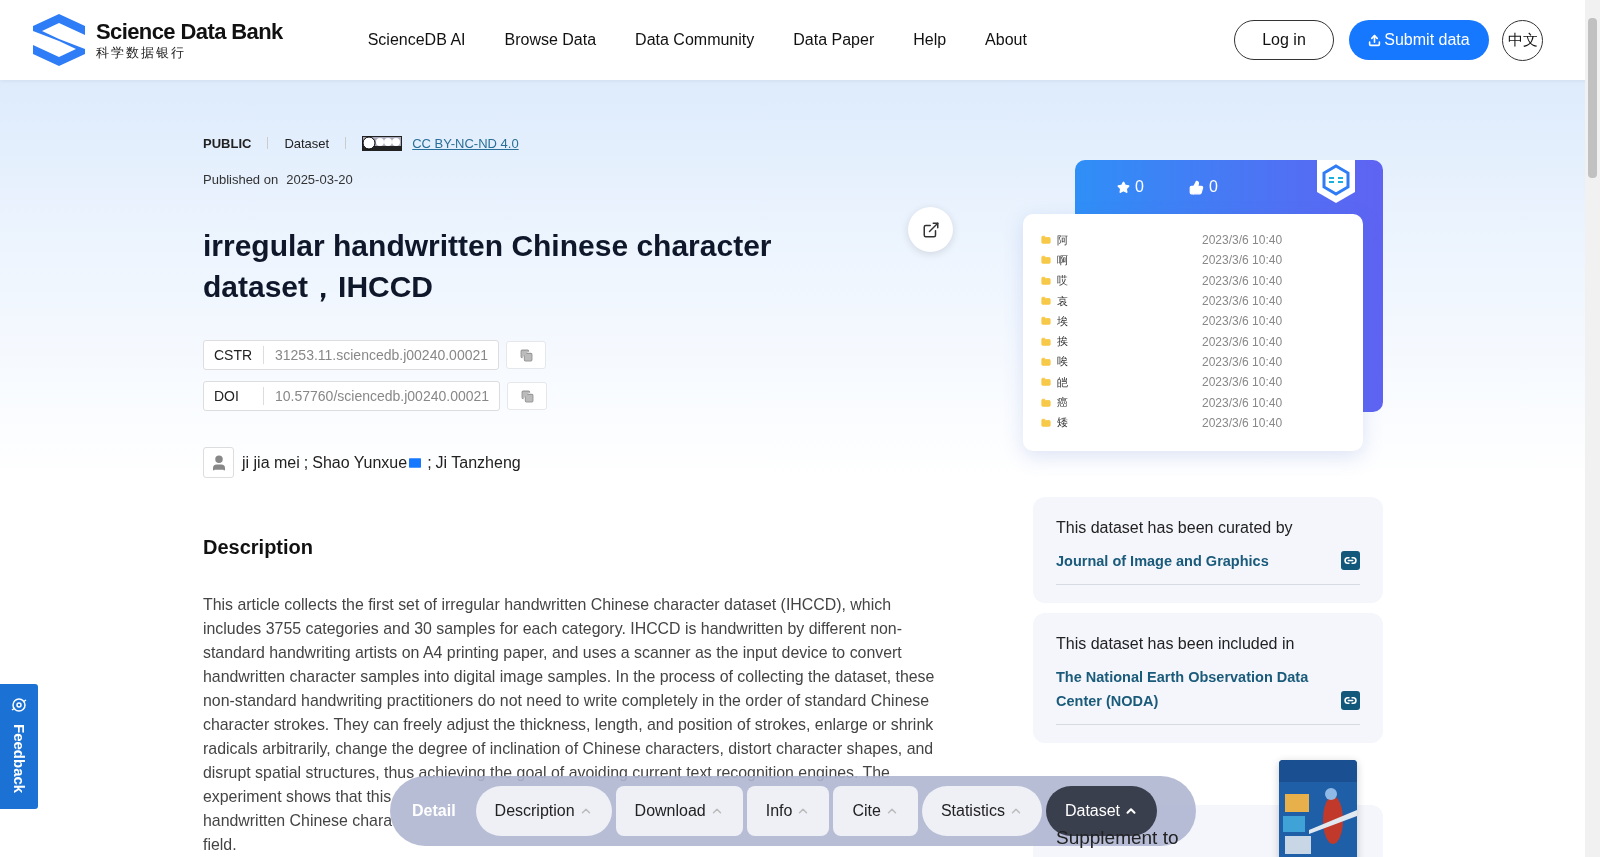 Image resolution: width=1600 pixels, height=857 pixels. I want to click on dataset-title: irregular handwritten Chinese character dataset，IHCCD, so click(488, 266).